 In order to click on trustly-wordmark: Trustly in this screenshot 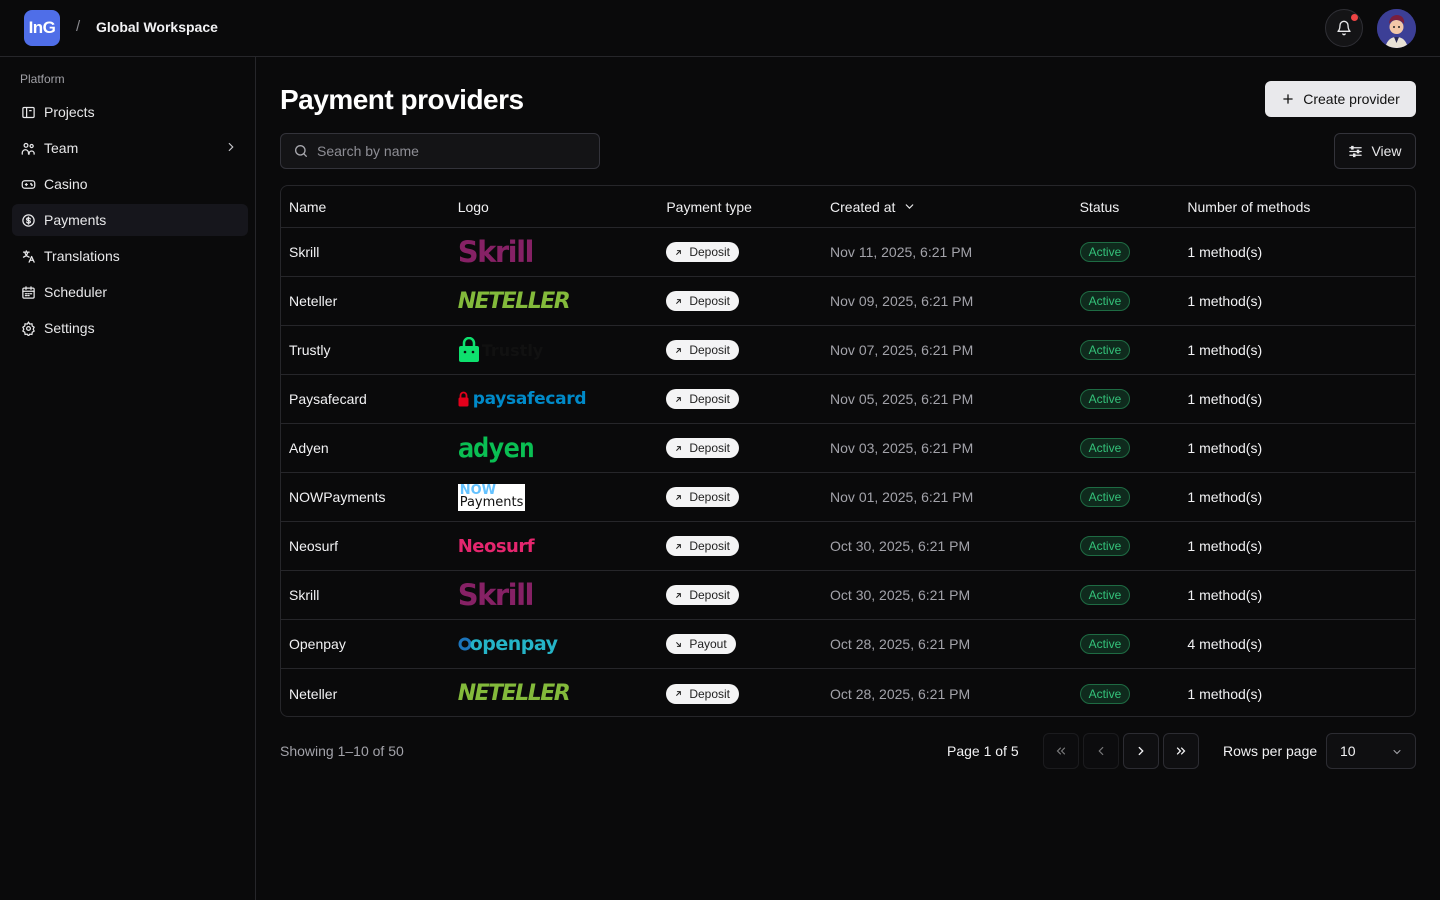, I will do `click(512, 350)`.